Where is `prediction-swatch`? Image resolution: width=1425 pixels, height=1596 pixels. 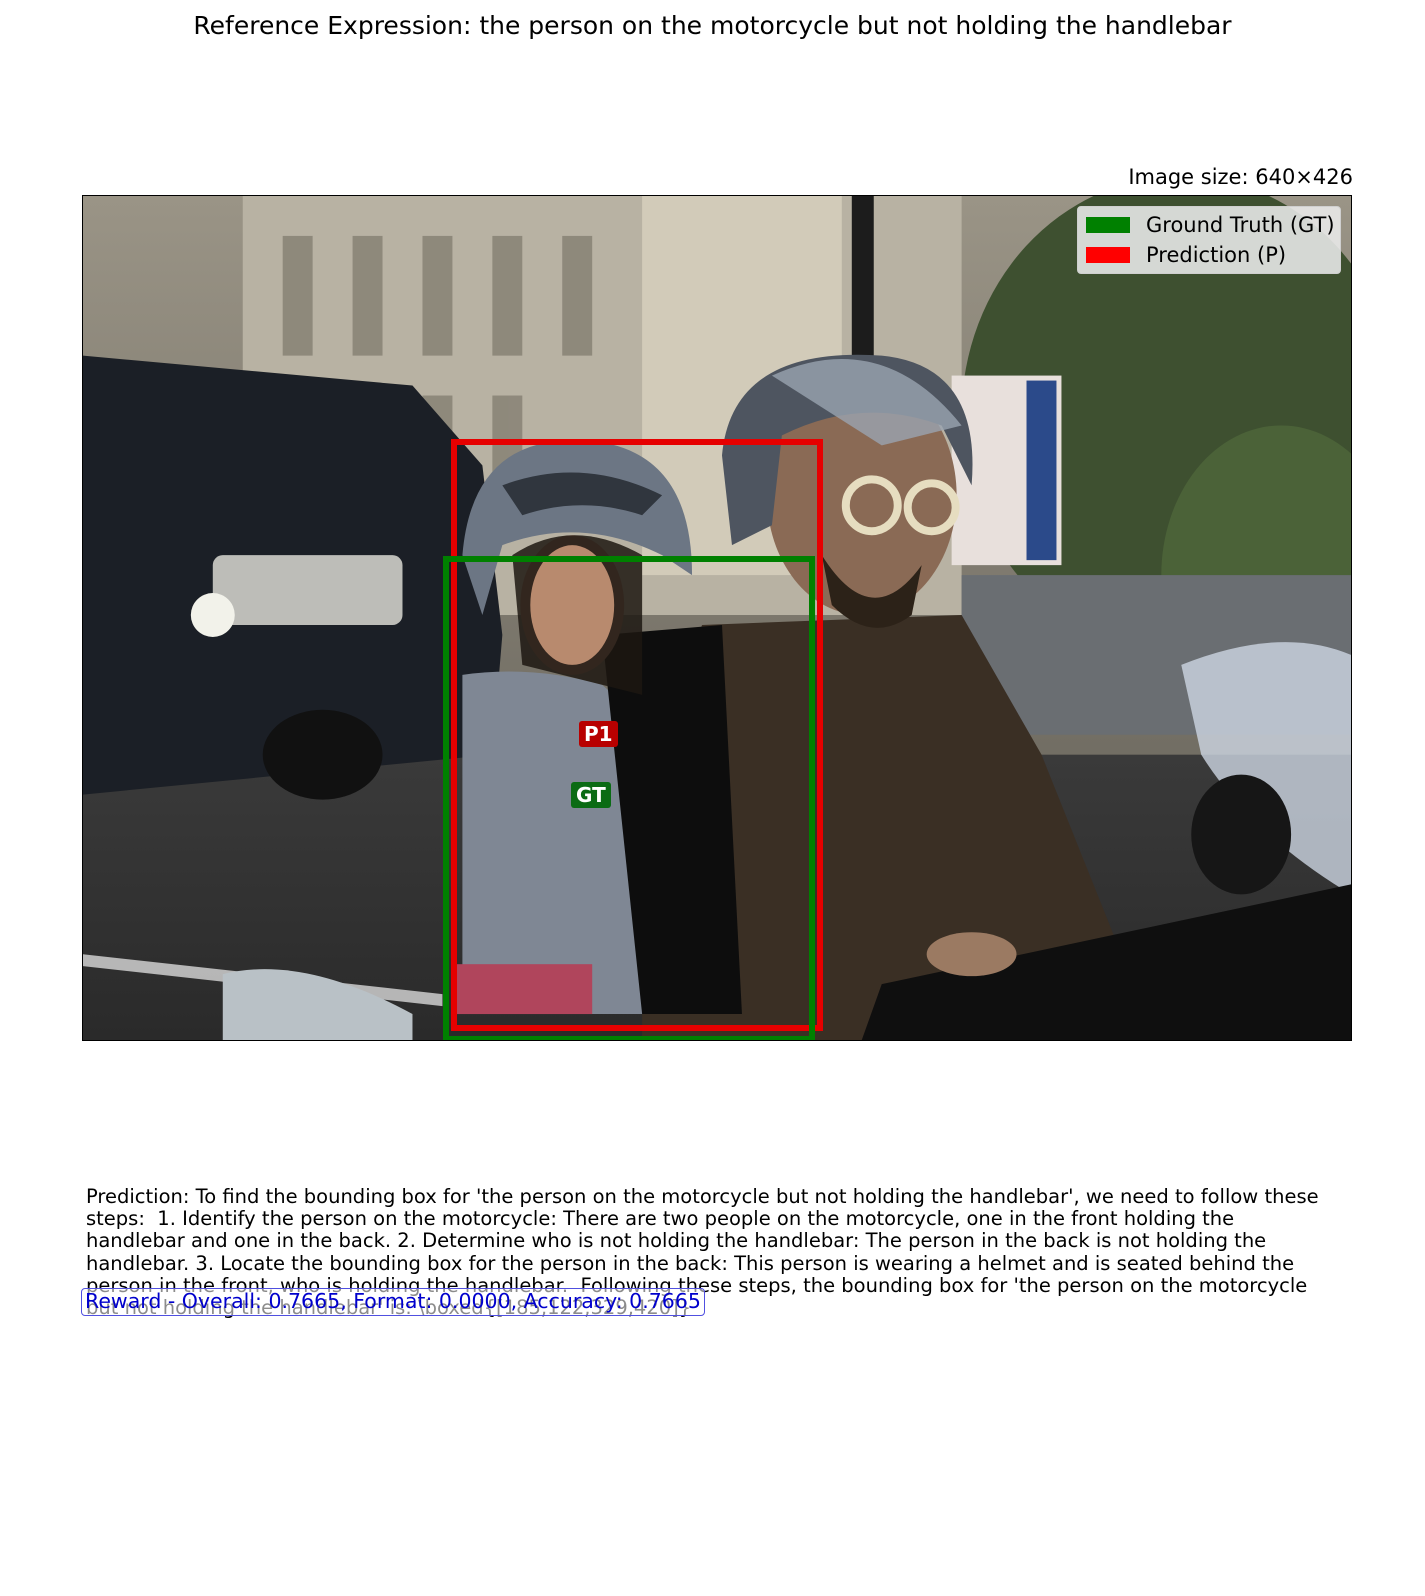
prediction-swatch is located at coordinates (1108, 255).